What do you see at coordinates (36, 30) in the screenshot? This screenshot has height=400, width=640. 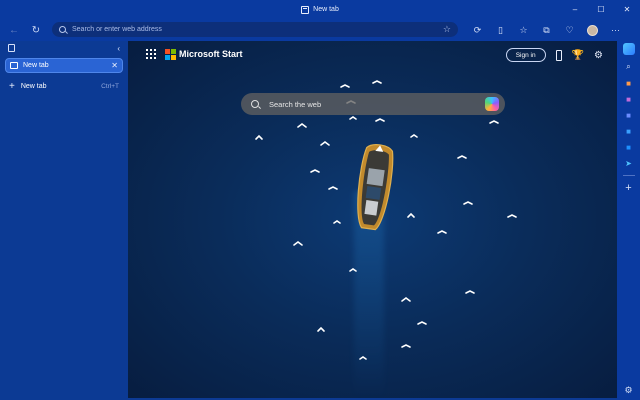 I see `refresh-button: ↻` at bounding box center [36, 30].